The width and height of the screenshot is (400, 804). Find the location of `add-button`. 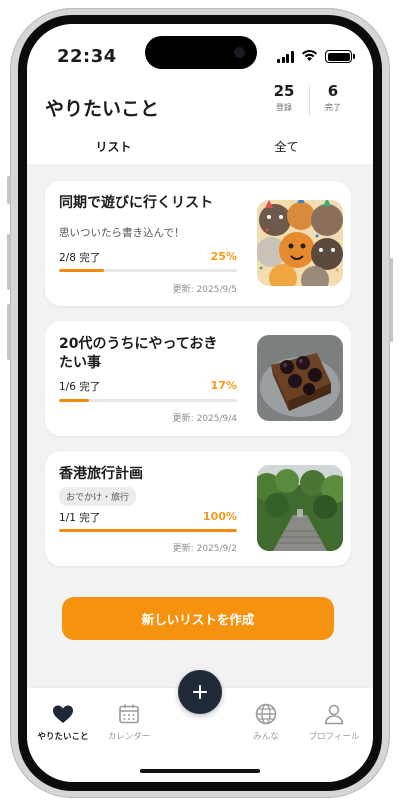

add-button is located at coordinates (200, 692).